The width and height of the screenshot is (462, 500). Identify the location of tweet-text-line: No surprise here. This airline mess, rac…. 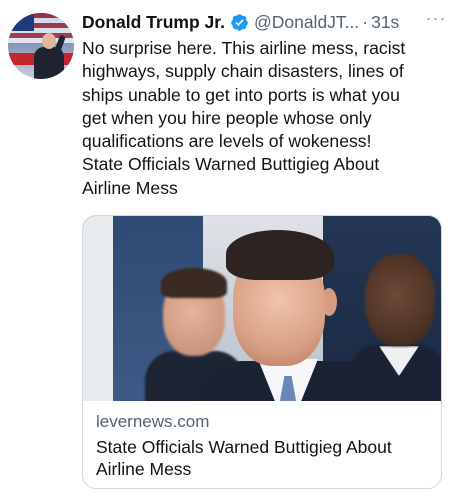
(244, 48).